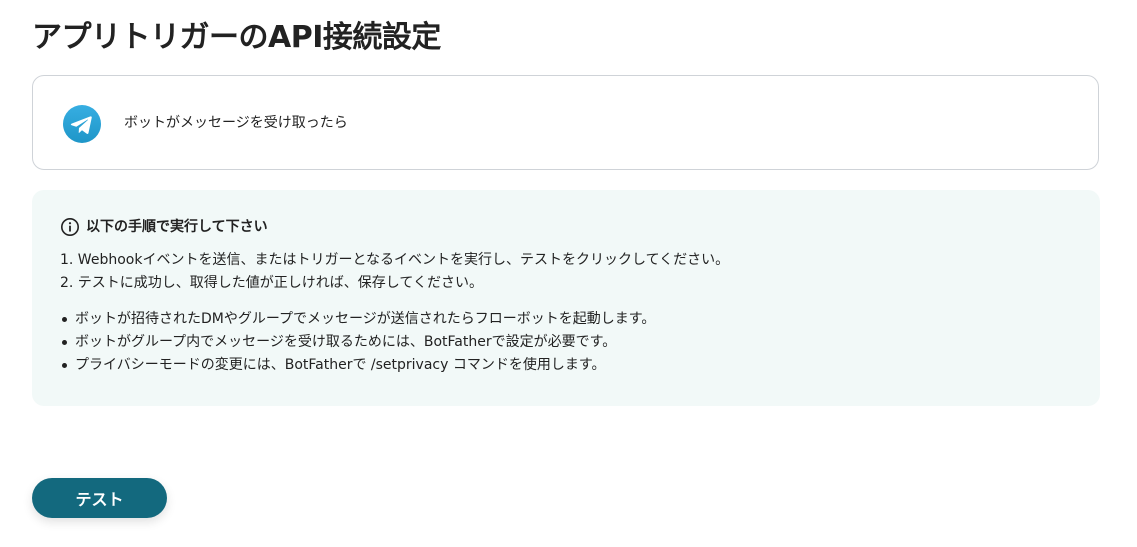 The image size is (1137, 547). I want to click on test-button: テスト, so click(99, 498).